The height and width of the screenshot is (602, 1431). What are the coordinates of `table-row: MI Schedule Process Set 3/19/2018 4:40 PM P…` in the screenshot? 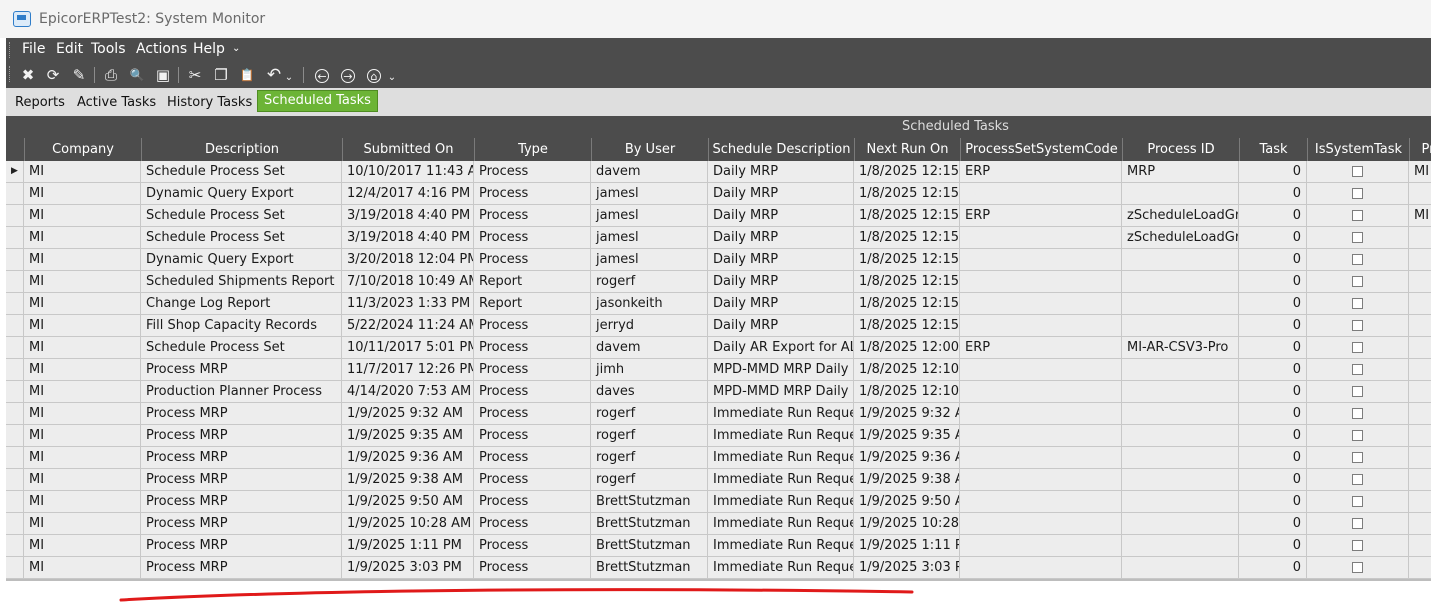 It's located at (718, 216).